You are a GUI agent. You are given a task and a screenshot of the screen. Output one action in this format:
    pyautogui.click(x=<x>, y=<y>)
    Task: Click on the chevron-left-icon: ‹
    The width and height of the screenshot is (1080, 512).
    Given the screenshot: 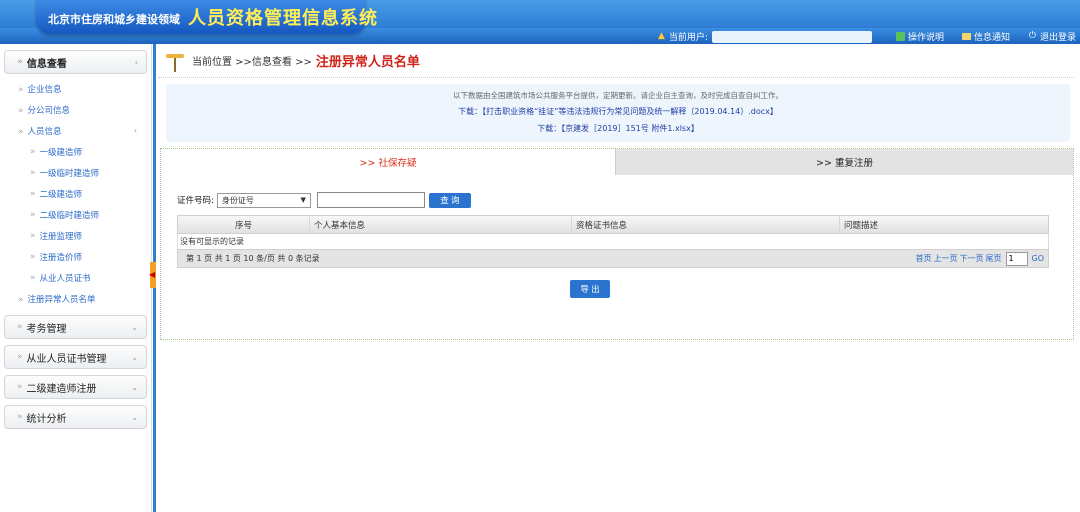 What is the action you would take?
    pyautogui.click(x=136, y=62)
    